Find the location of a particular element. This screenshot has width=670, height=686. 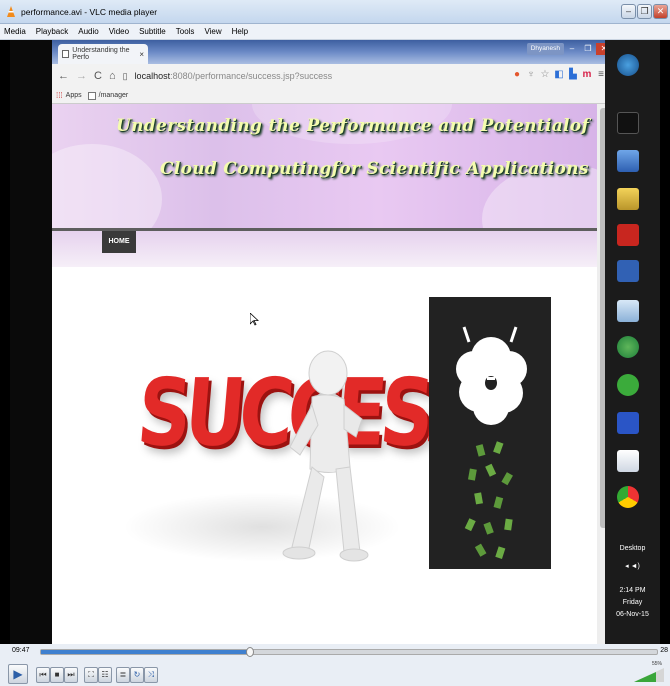

tab-title: Understanding the Perfo is located at coordinates (101, 54).